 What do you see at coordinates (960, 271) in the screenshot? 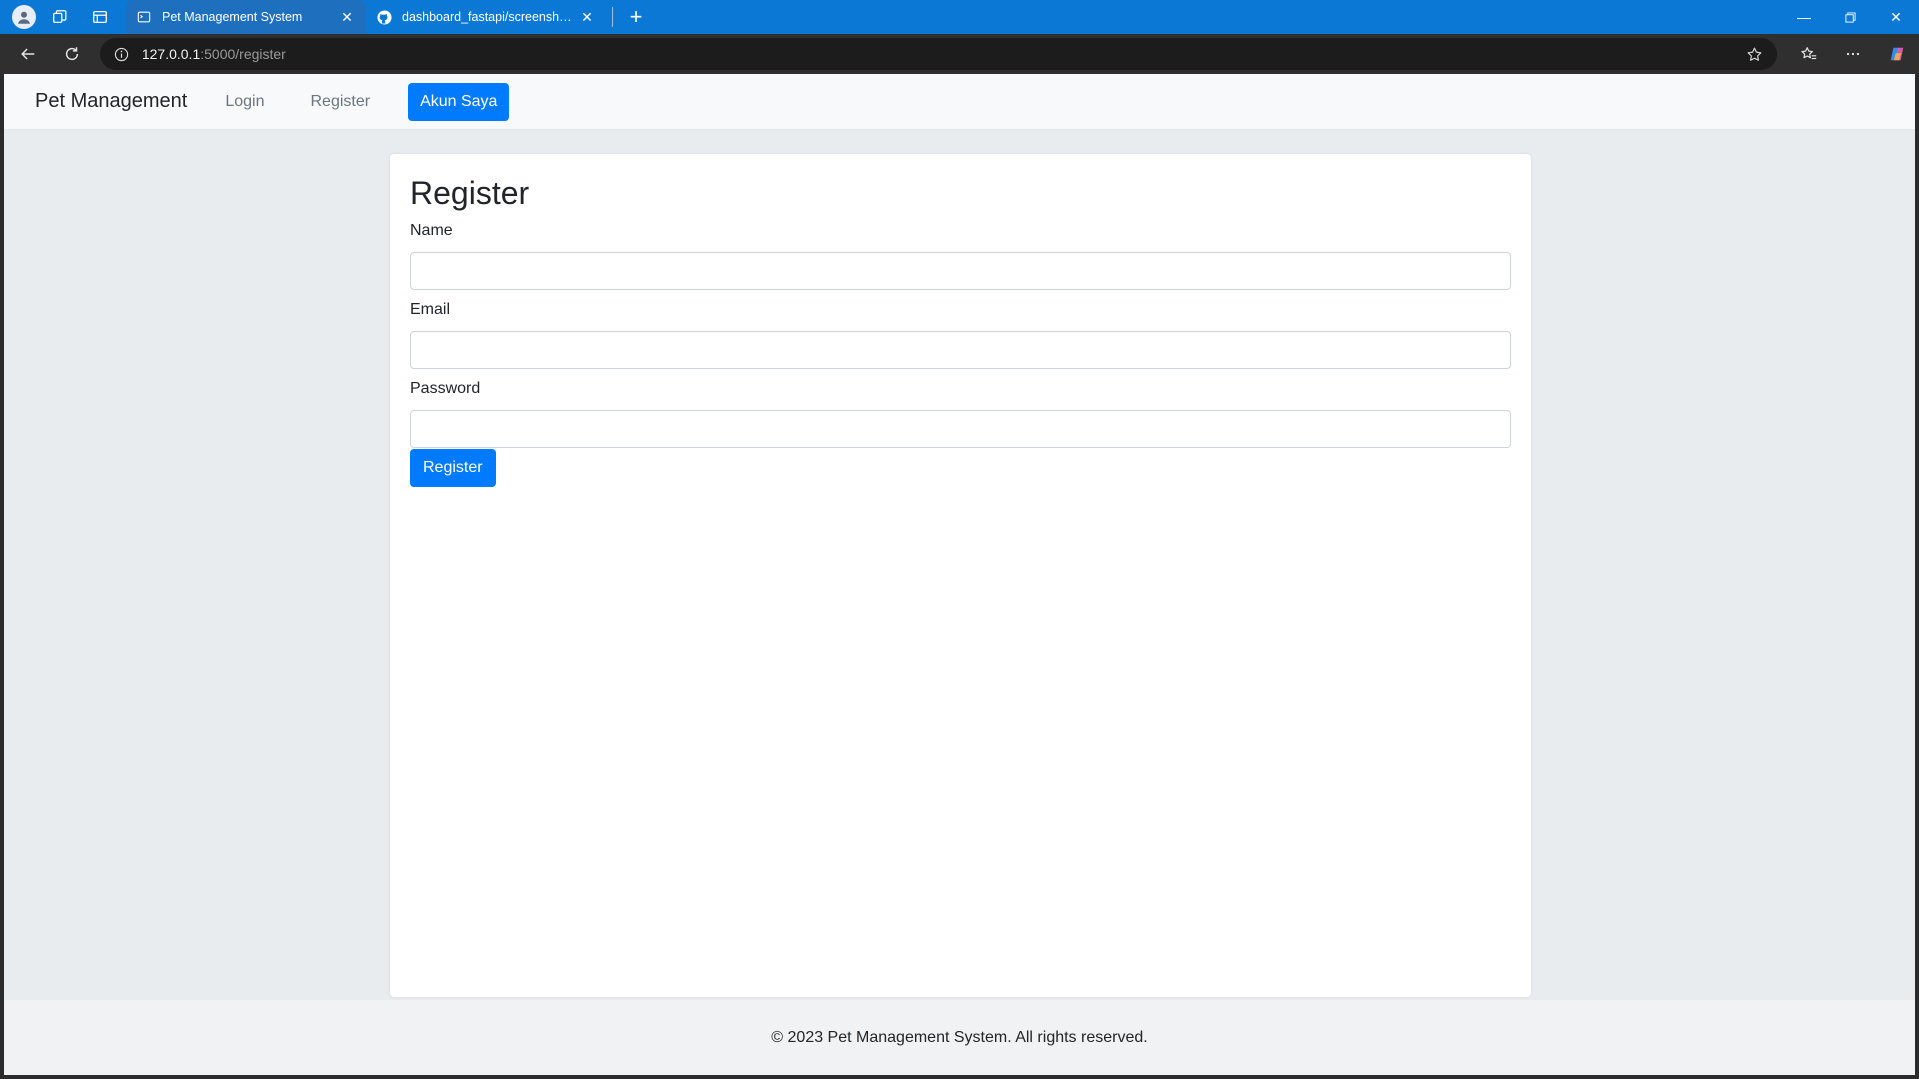
I see `name-input` at bounding box center [960, 271].